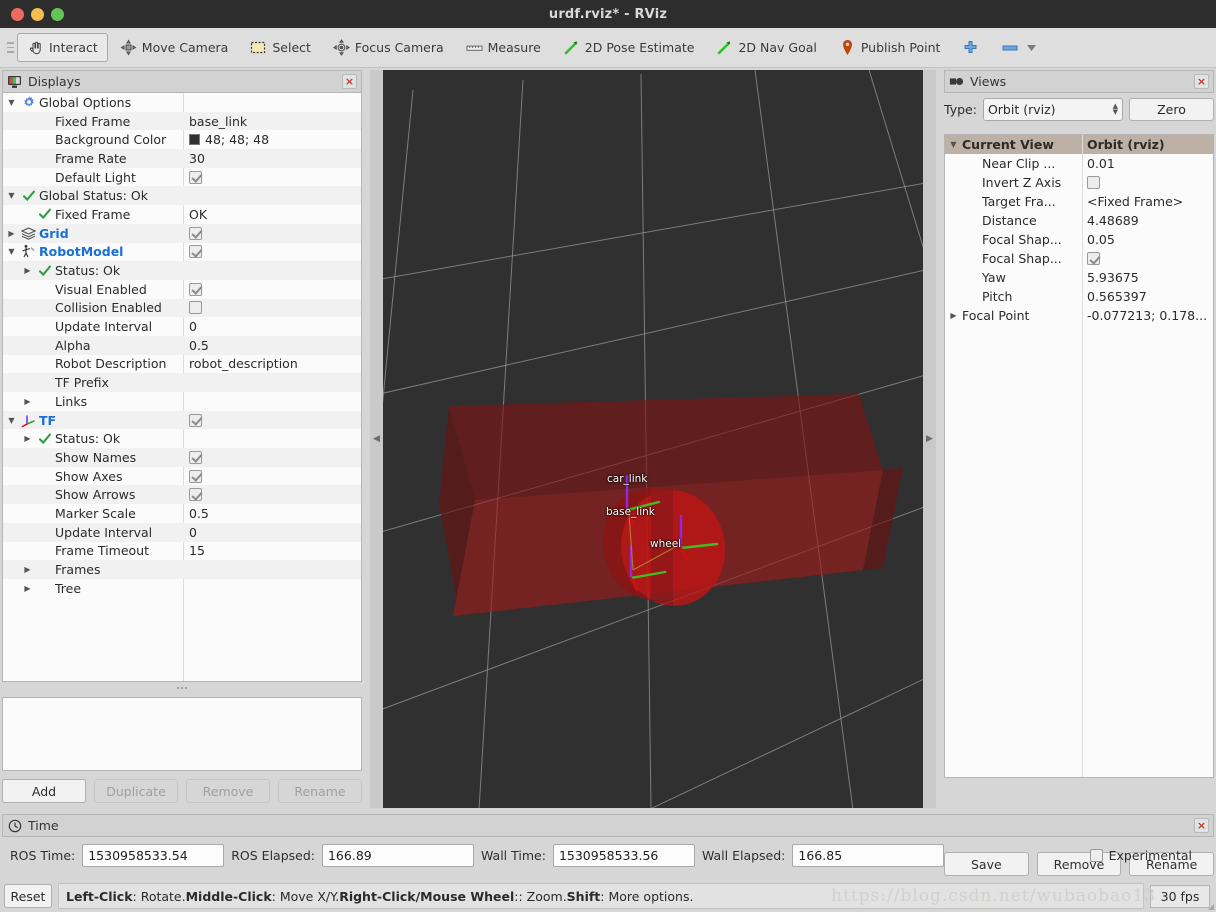 This screenshot has width=1216, height=912. What do you see at coordinates (1147, 296) in the screenshot?
I see `views-row-value-cell: 0.565397` at bounding box center [1147, 296].